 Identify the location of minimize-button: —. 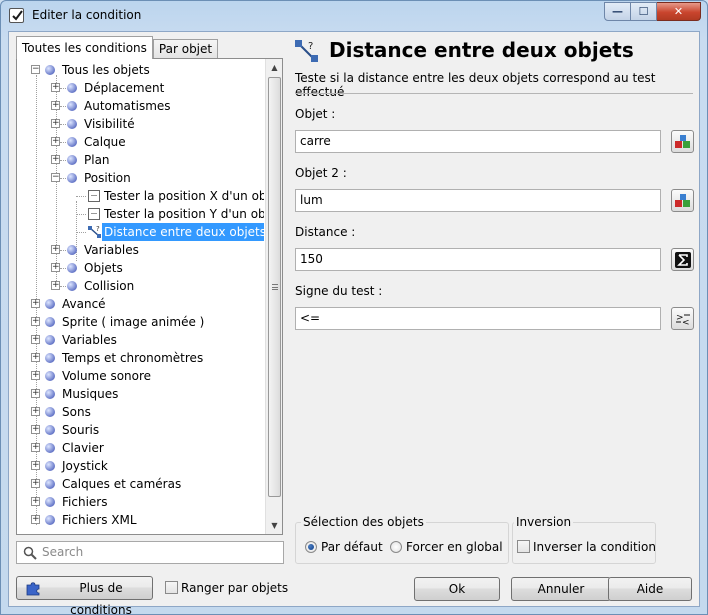
(617, 11).